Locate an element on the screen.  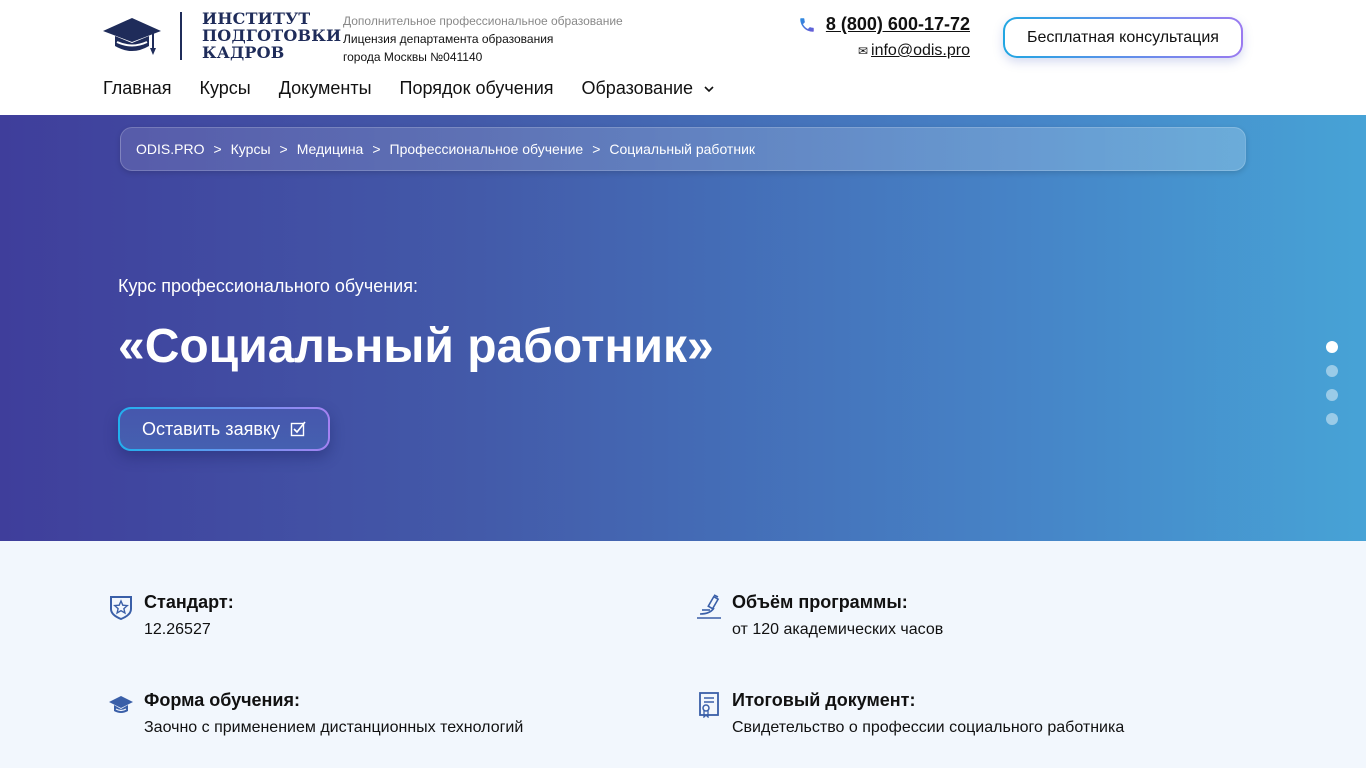
info-value: 12.26527 is located at coordinates (177, 629).